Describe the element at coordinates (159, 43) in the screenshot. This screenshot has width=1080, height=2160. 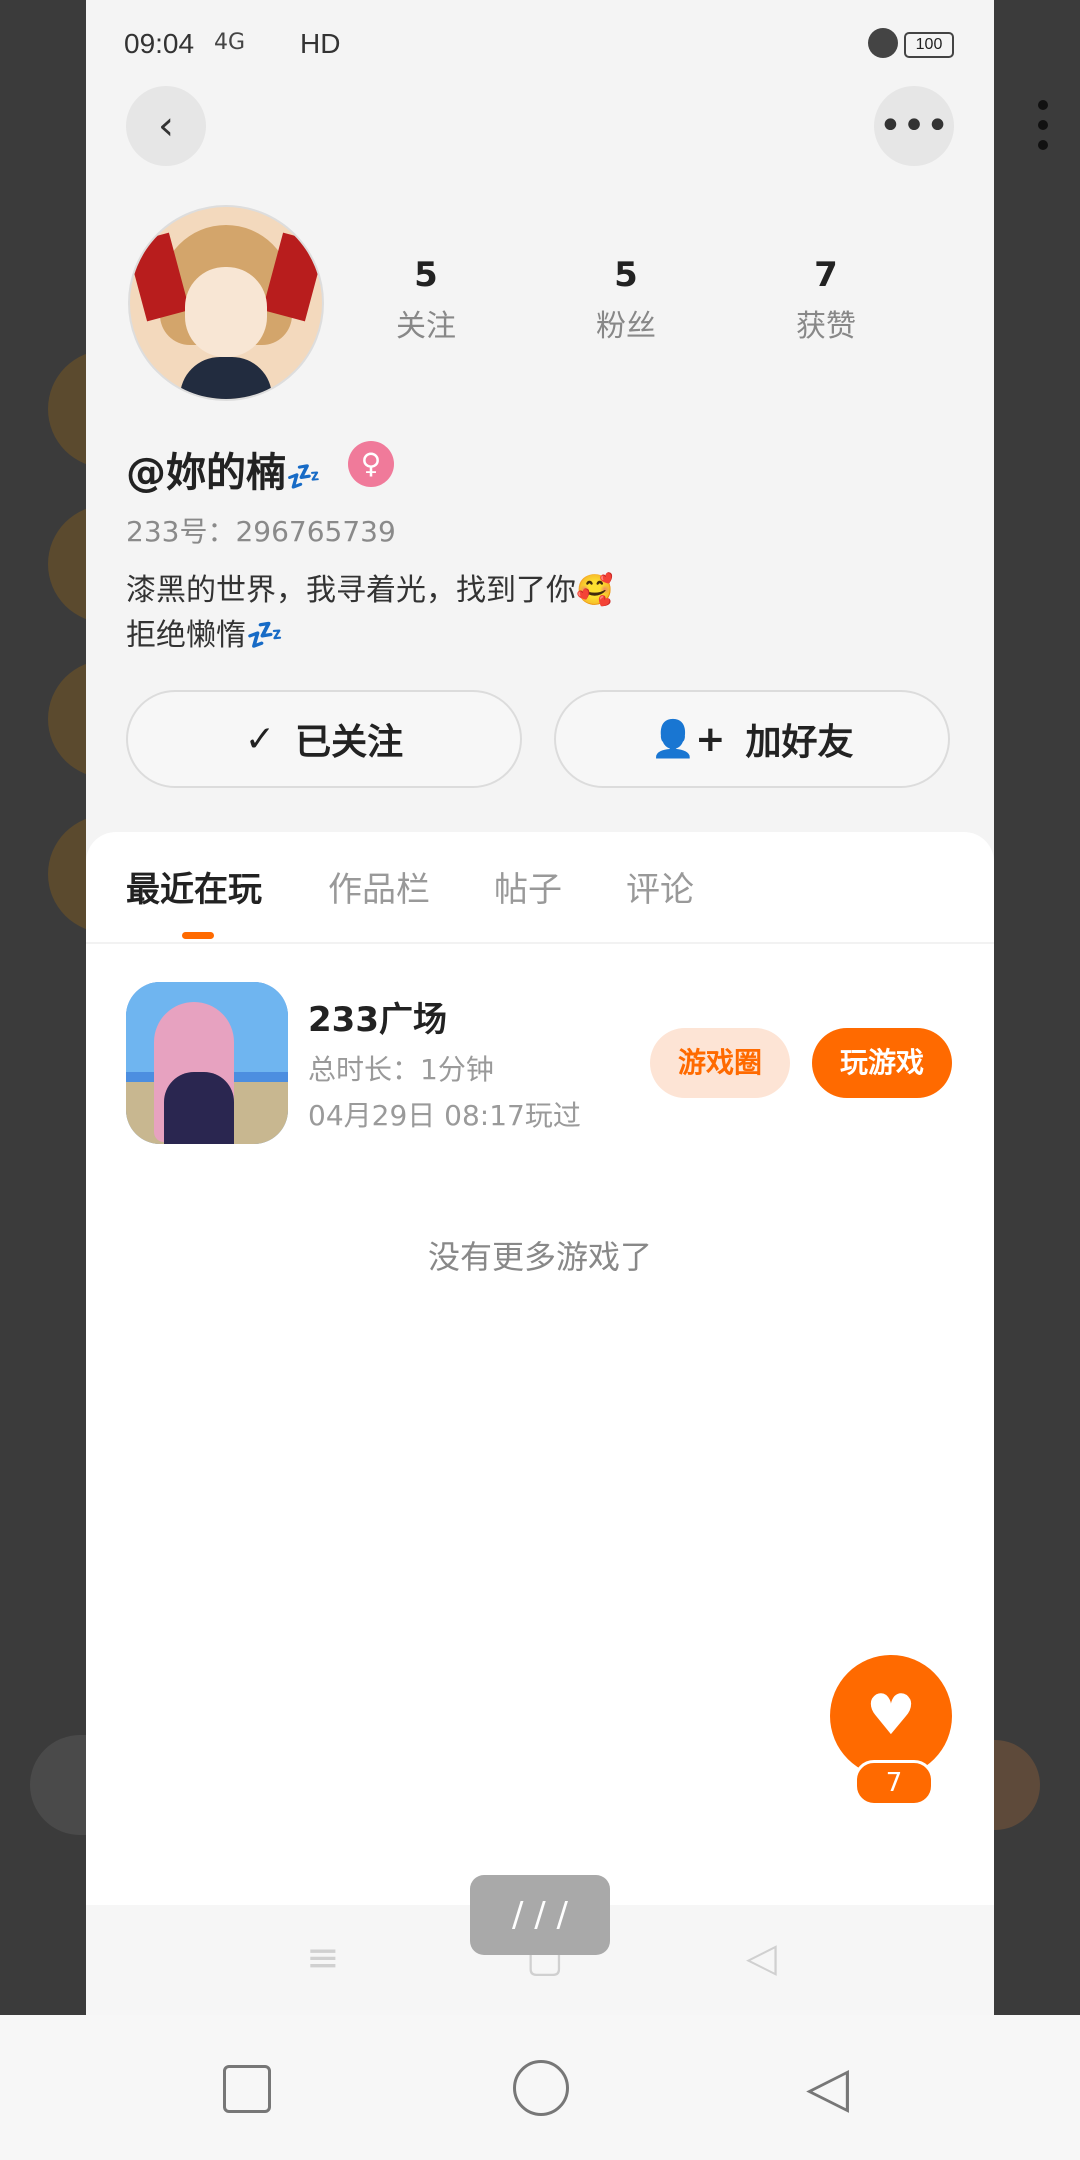
I see `status-time: 09:04` at that location.